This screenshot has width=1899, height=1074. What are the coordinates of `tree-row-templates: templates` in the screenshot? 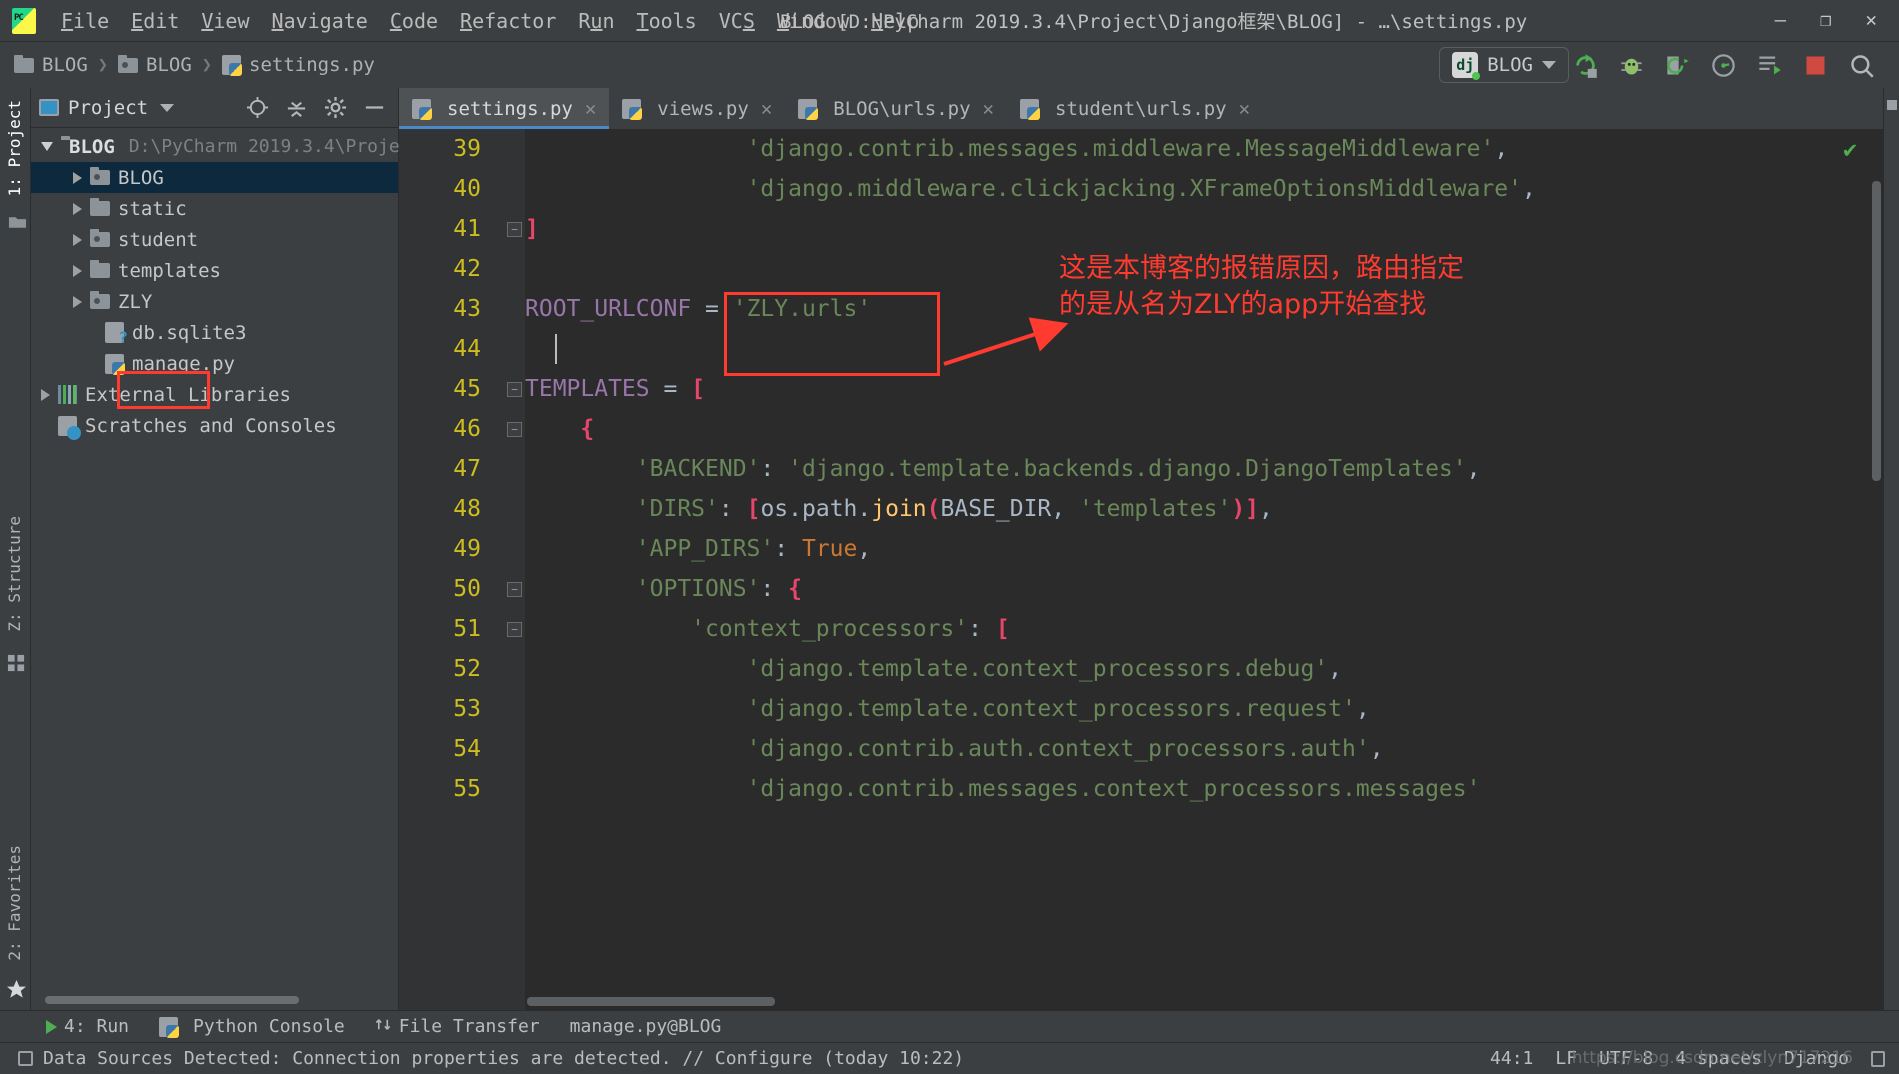 It's located at (214, 270).